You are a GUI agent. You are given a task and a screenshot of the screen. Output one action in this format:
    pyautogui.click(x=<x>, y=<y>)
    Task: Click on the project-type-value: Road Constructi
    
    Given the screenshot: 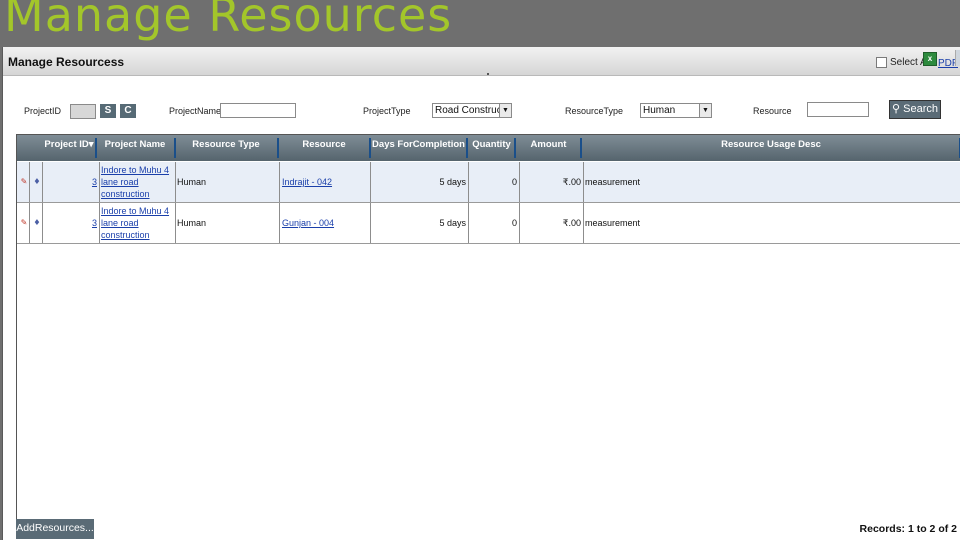 What is the action you would take?
    pyautogui.click(x=471, y=110)
    